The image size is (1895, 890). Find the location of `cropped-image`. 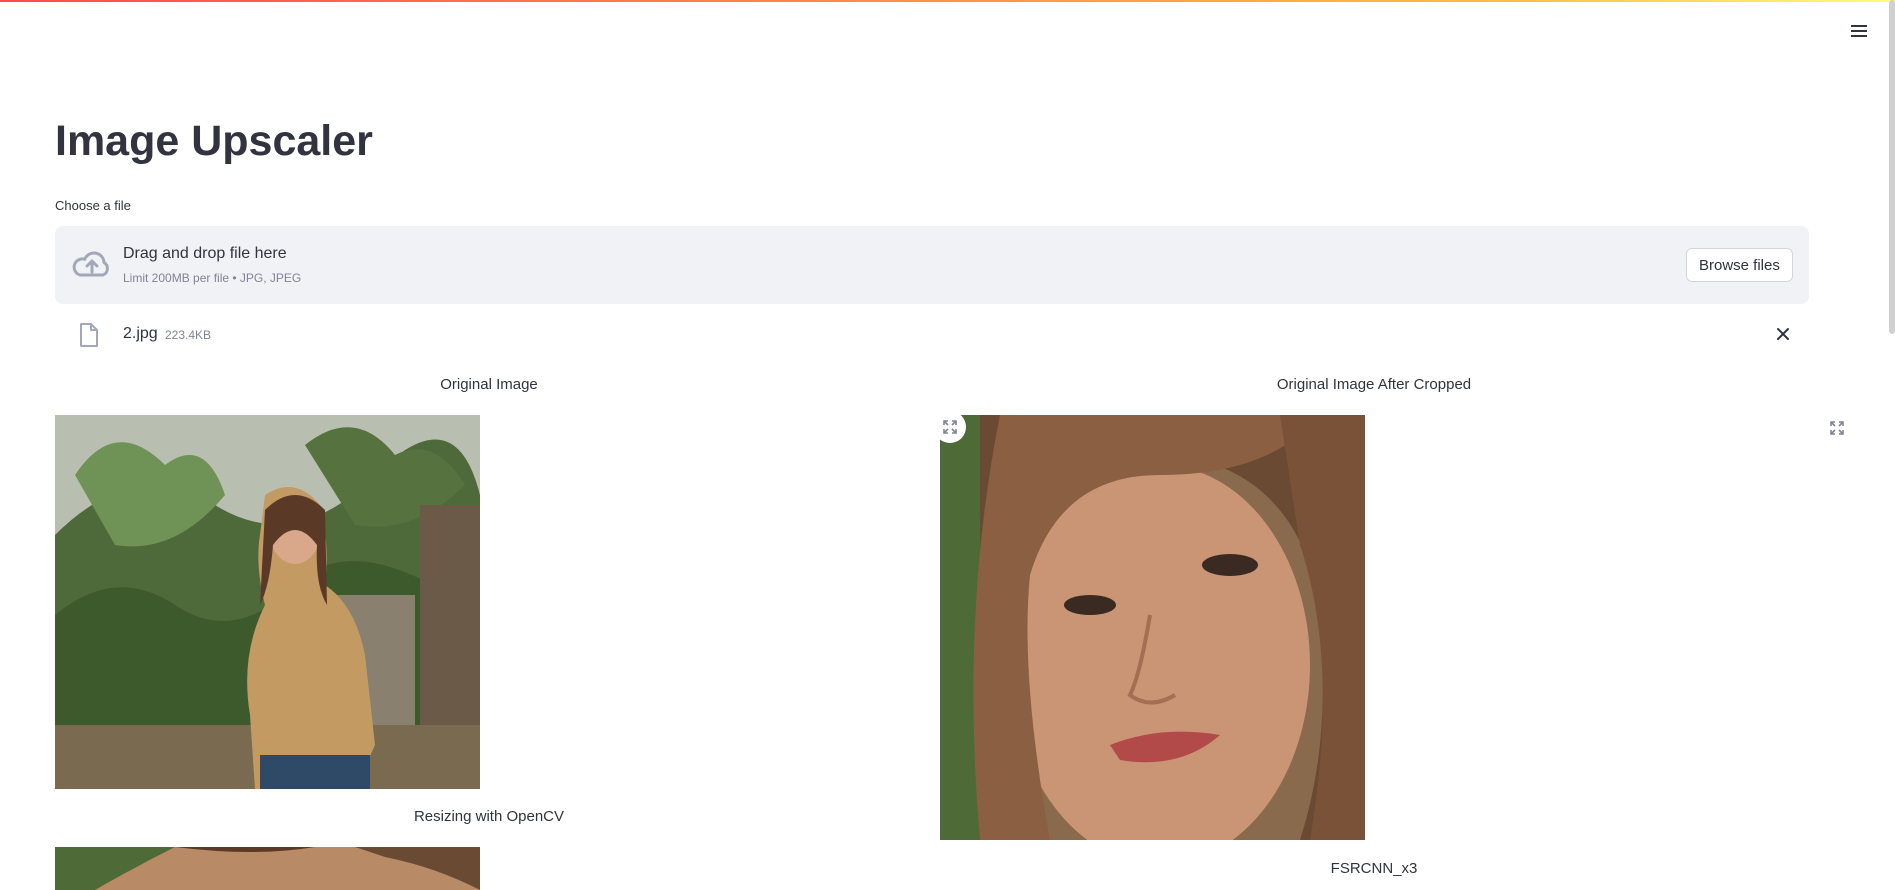

cropped-image is located at coordinates (1152, 627).